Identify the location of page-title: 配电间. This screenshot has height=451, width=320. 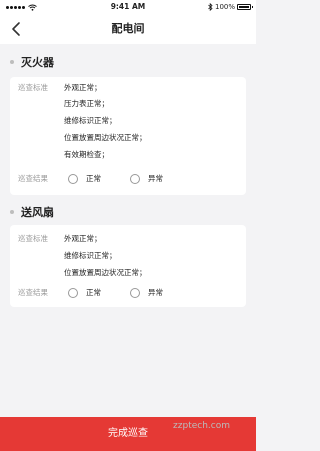
(128, 28).